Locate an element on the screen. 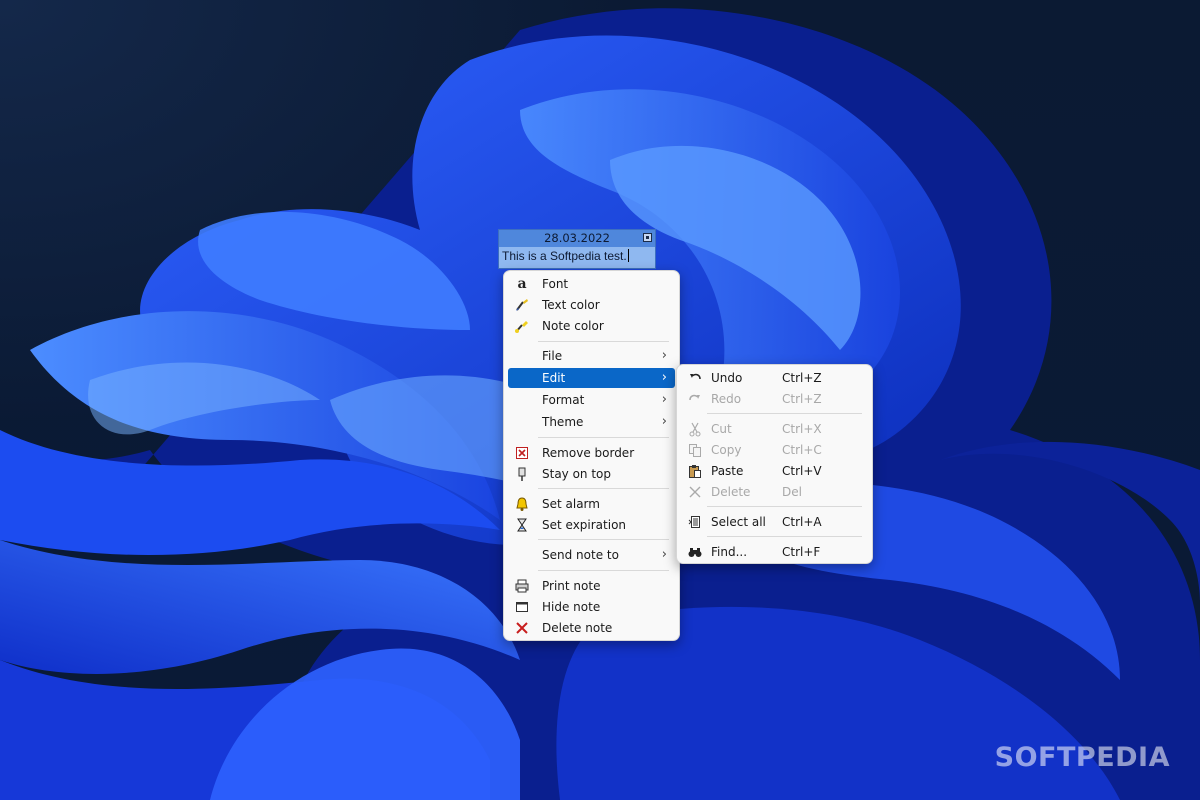 Image resolution: width=1200 pixels, height=800 pixels. softpedia-watermark: SOFTPEDIA is located at coordinates (1082, 757).